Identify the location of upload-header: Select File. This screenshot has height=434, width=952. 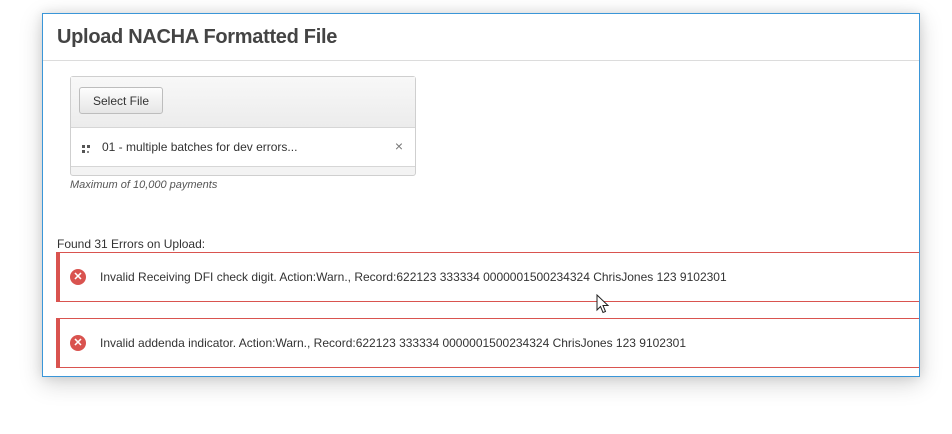
(243, 102).